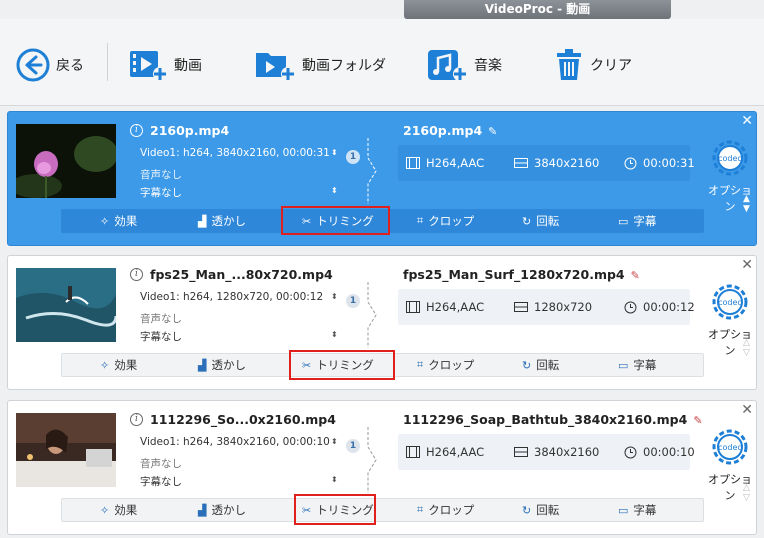  I want to click on add-video-button: 動画, so click(165, 65).